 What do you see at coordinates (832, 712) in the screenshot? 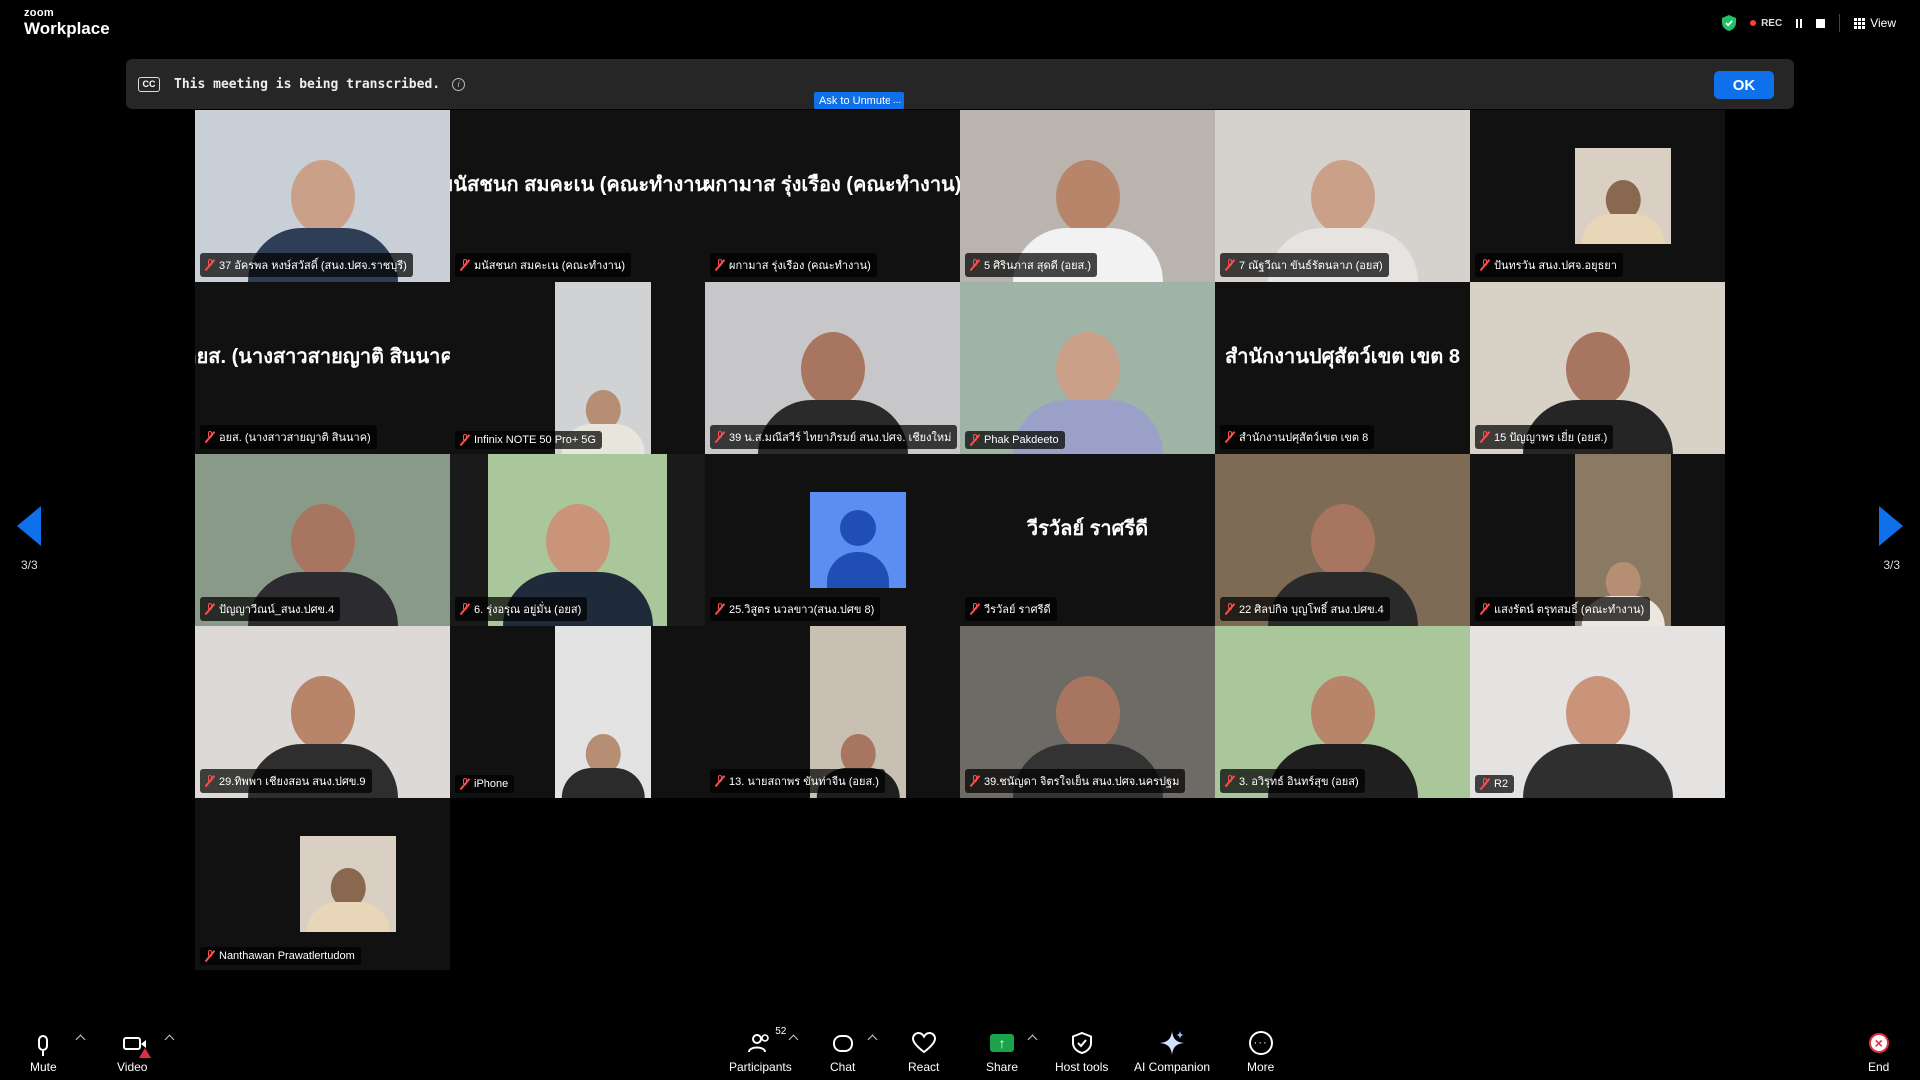
I see `participant-tile: 13. นายสถาพร ขันท่าจีน (อยส.)` at bounding box center [832, 712].